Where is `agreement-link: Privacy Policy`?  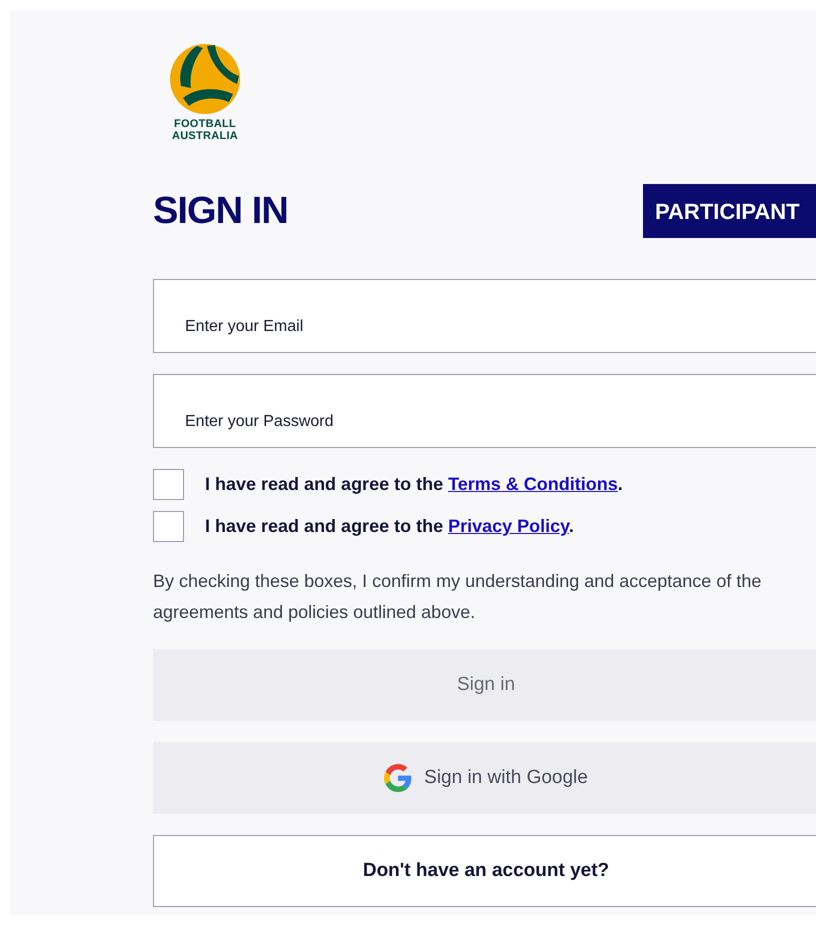
agreement-link: Privacy Policy is located at coordinates (508, 526).